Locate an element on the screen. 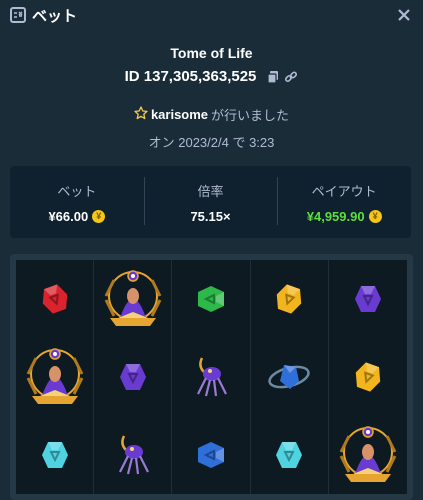 This screenshot has height=500, width=423. stat-payout-label: ペイアウト is located at coordinates (344, 191).